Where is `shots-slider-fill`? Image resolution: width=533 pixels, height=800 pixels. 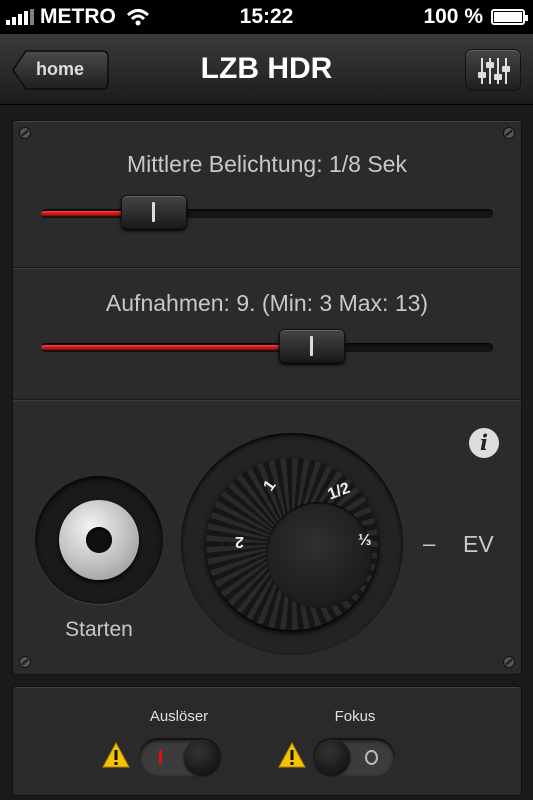 shots-slider-fill is located at coordinates (177, 347).